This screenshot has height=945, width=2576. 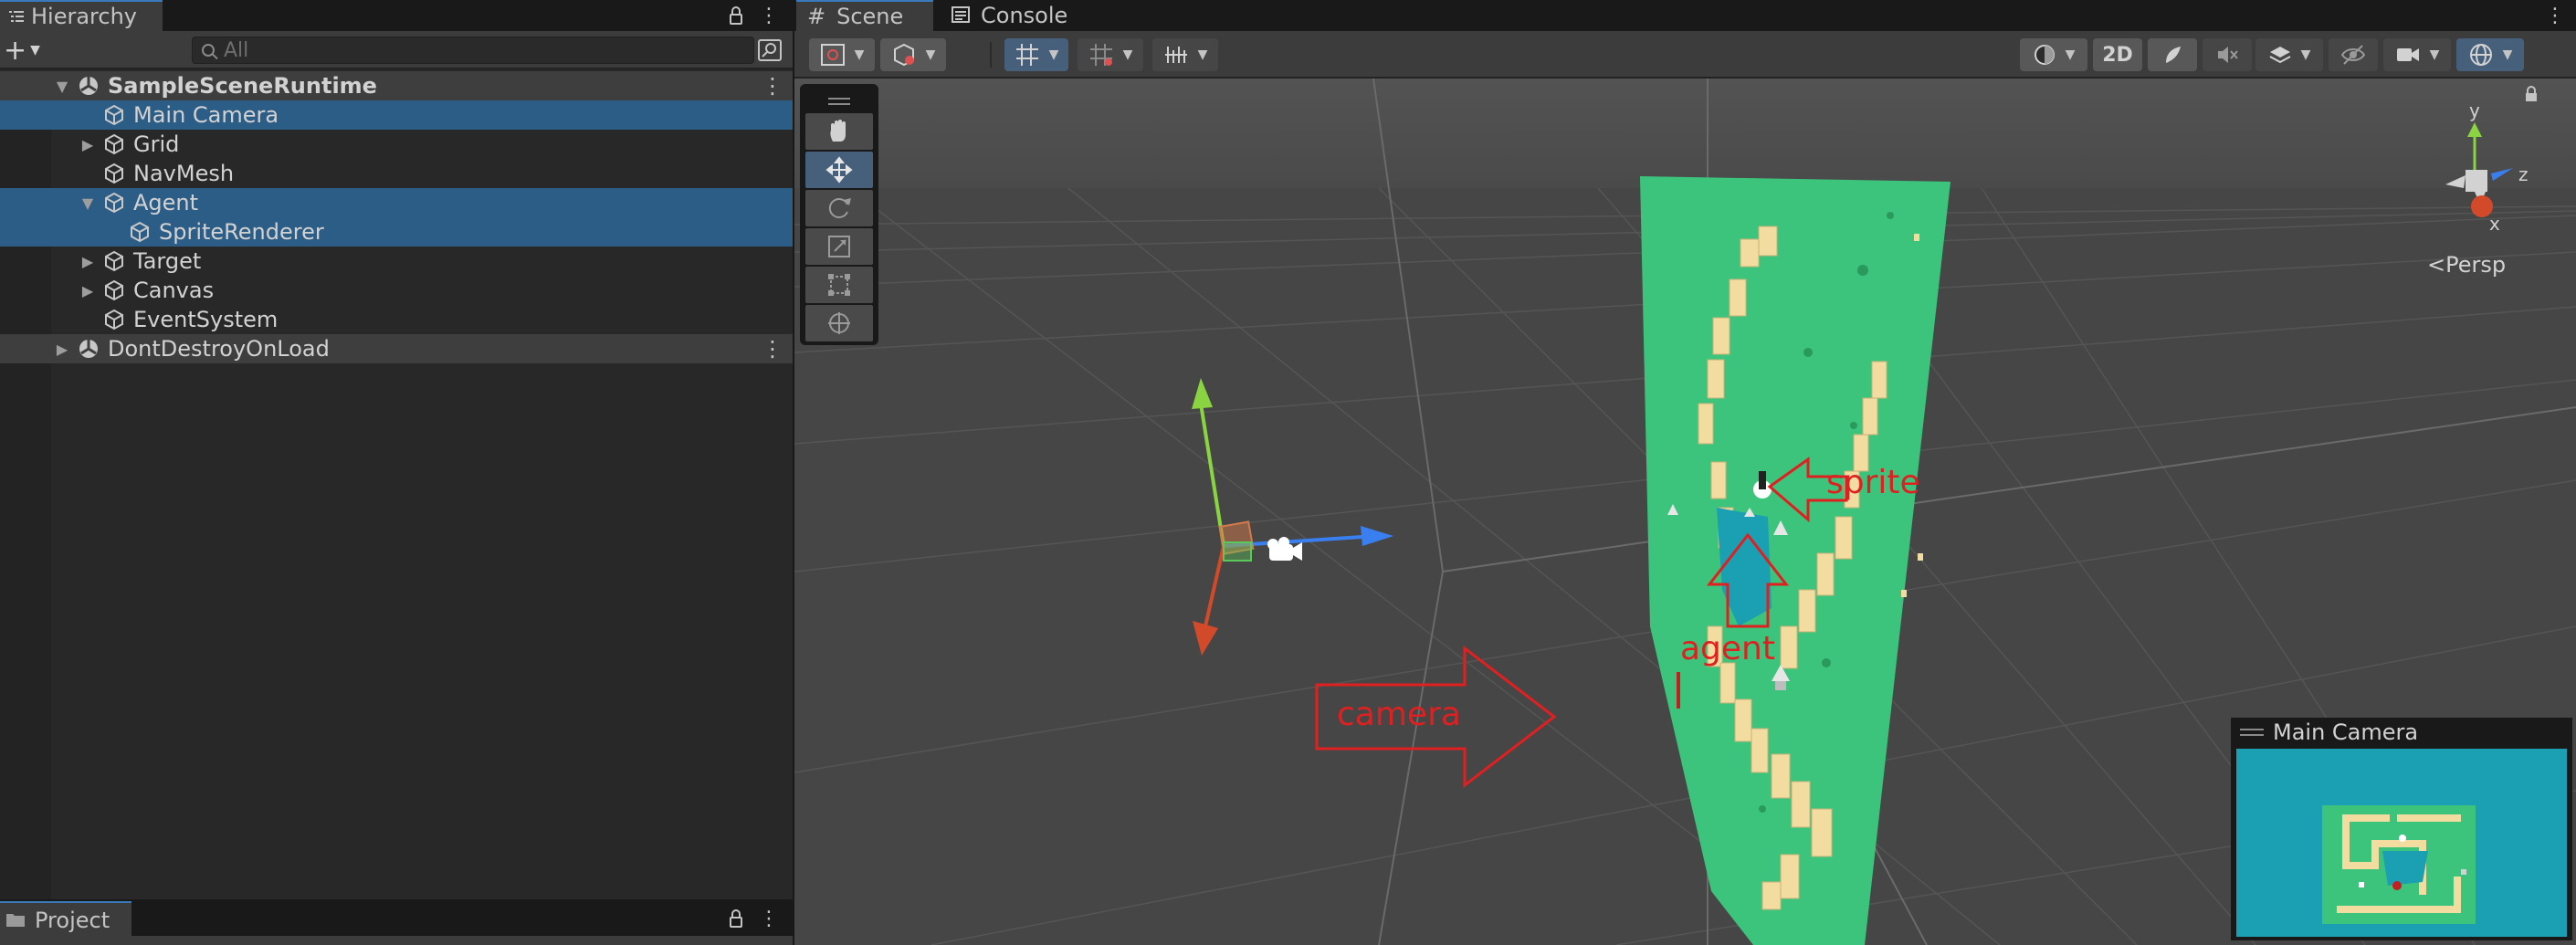 I want to click on increment-snap-dropdown: ▼, so click(x=1110, y=54).